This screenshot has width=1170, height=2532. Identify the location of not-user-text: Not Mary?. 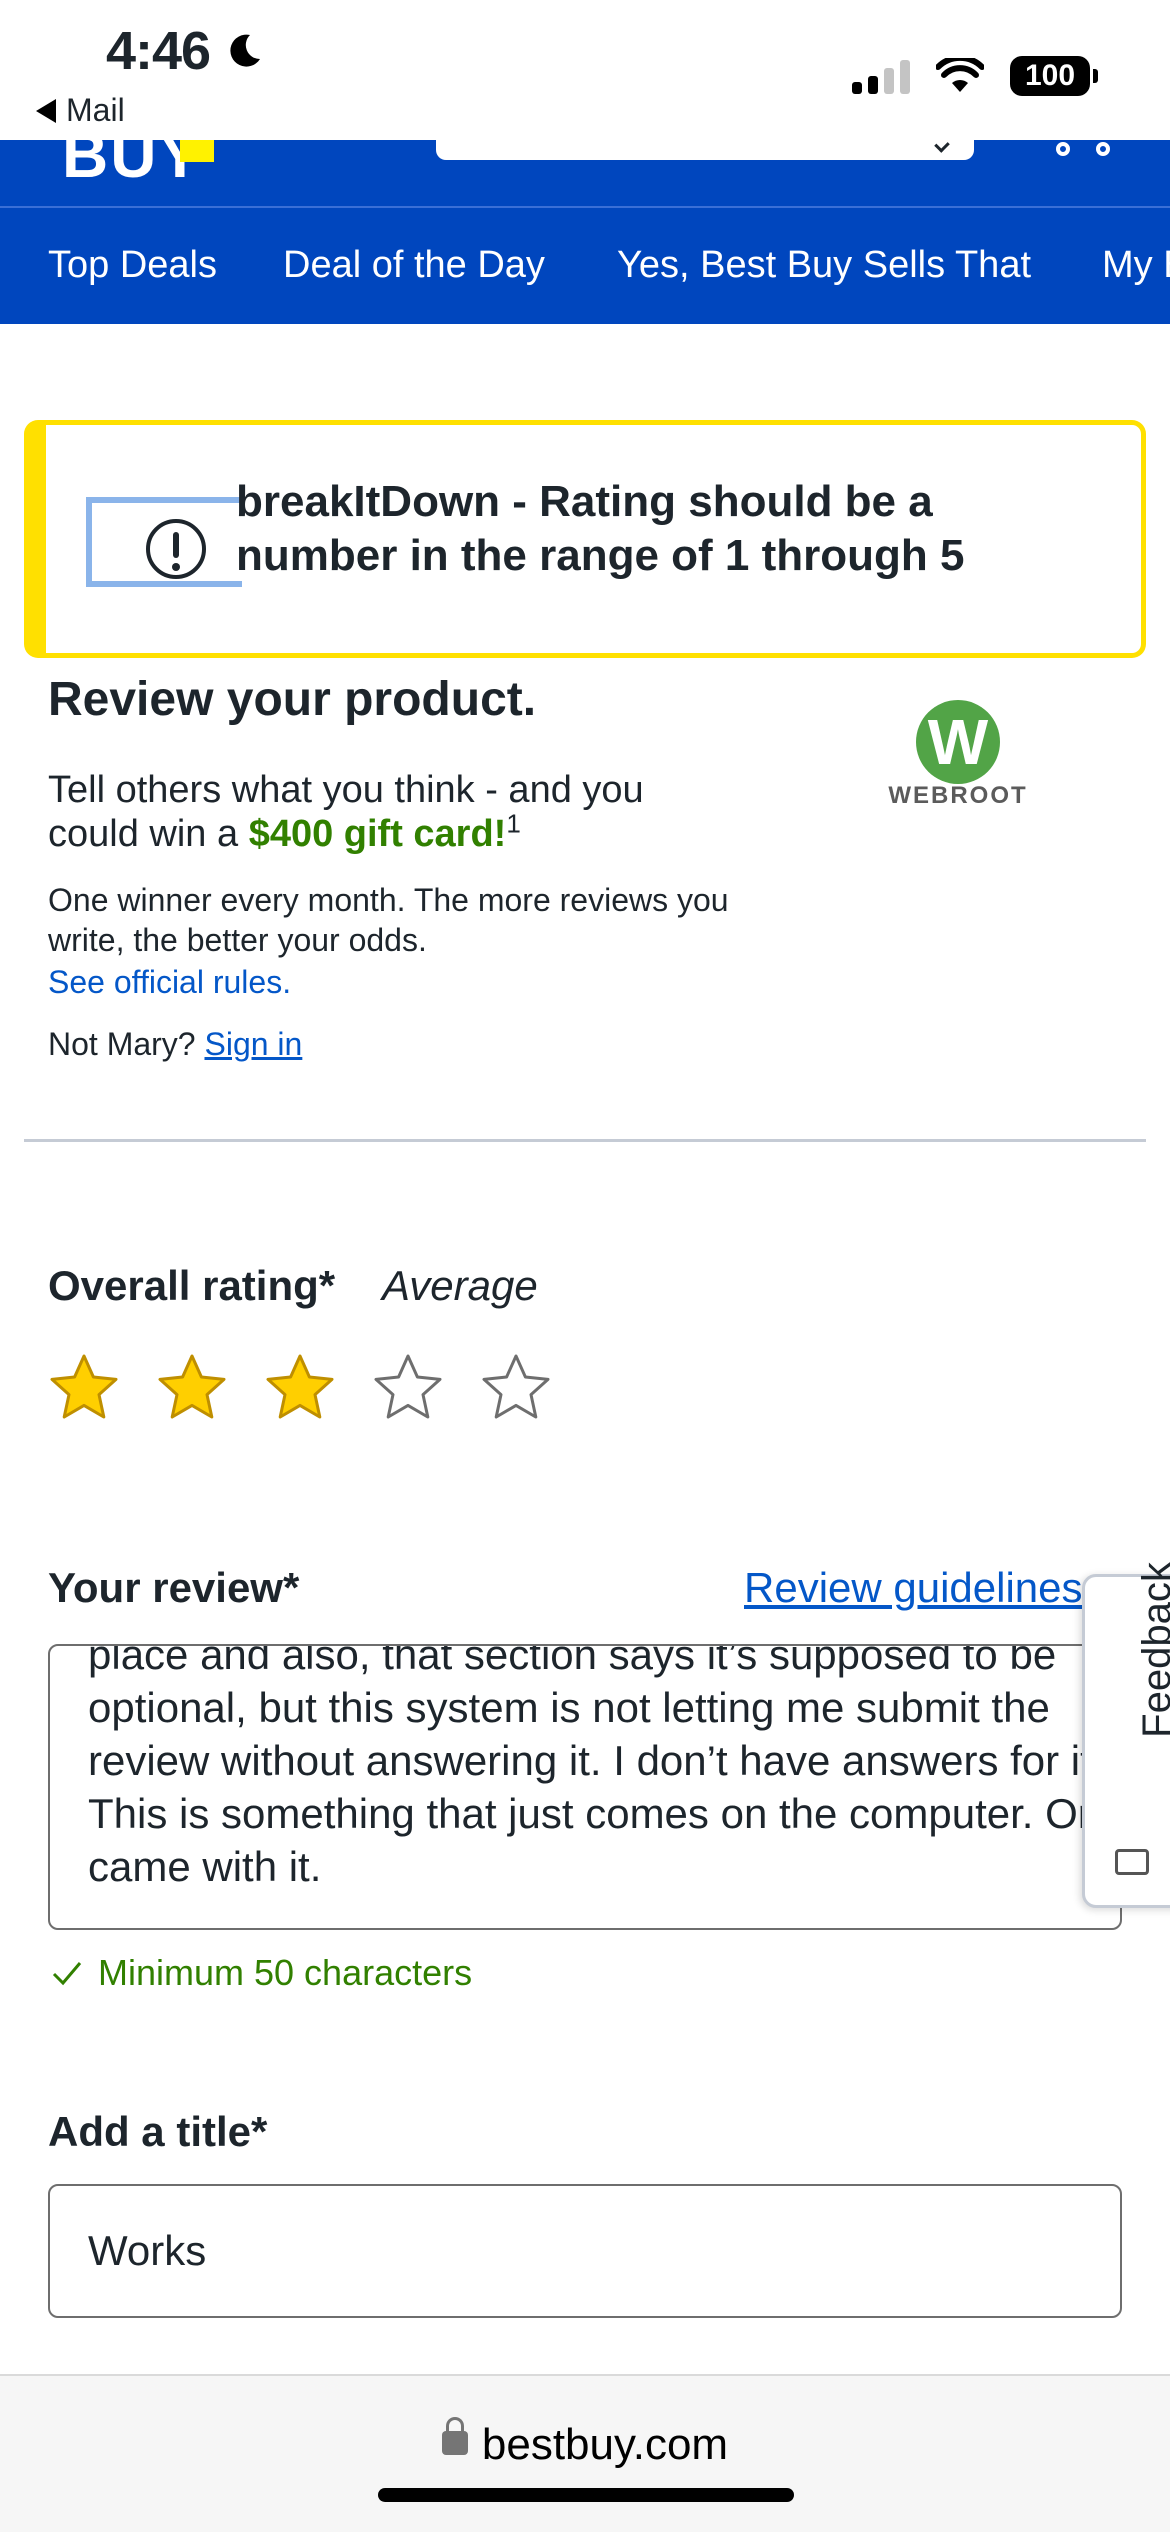
(122, 1044).